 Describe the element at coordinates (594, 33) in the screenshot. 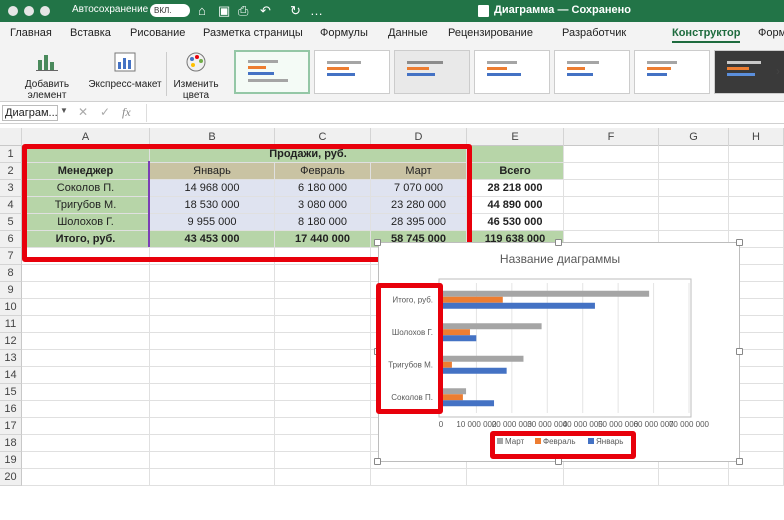

I see `tab-developer: Разработчик` at that location.